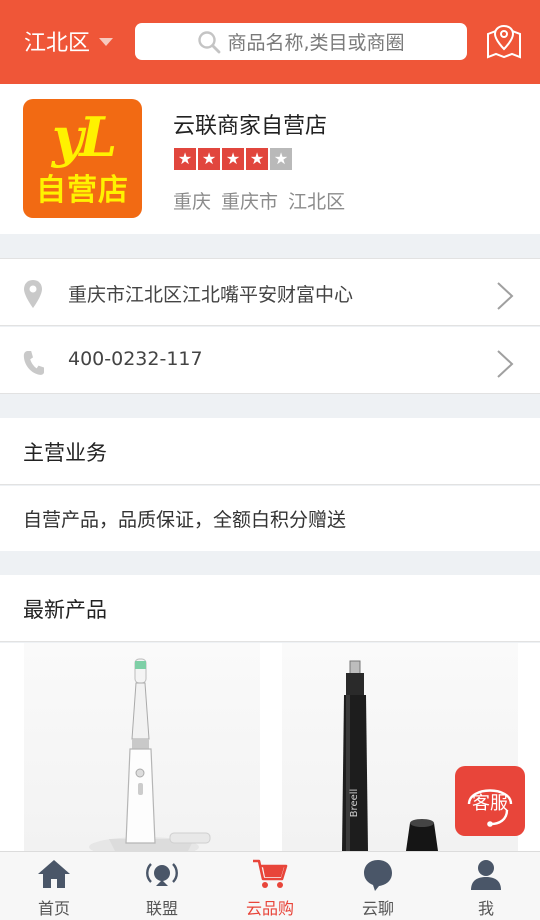  I want to click on home-icon, so click(54, 874).